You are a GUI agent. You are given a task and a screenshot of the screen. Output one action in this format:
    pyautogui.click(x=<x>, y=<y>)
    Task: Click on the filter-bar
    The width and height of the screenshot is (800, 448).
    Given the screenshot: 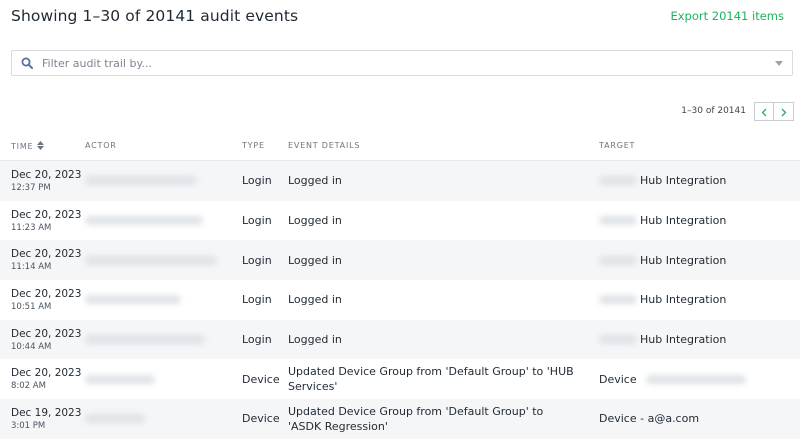 What is the action you would take?
    pyautogui.click(x=402, y=63)
    